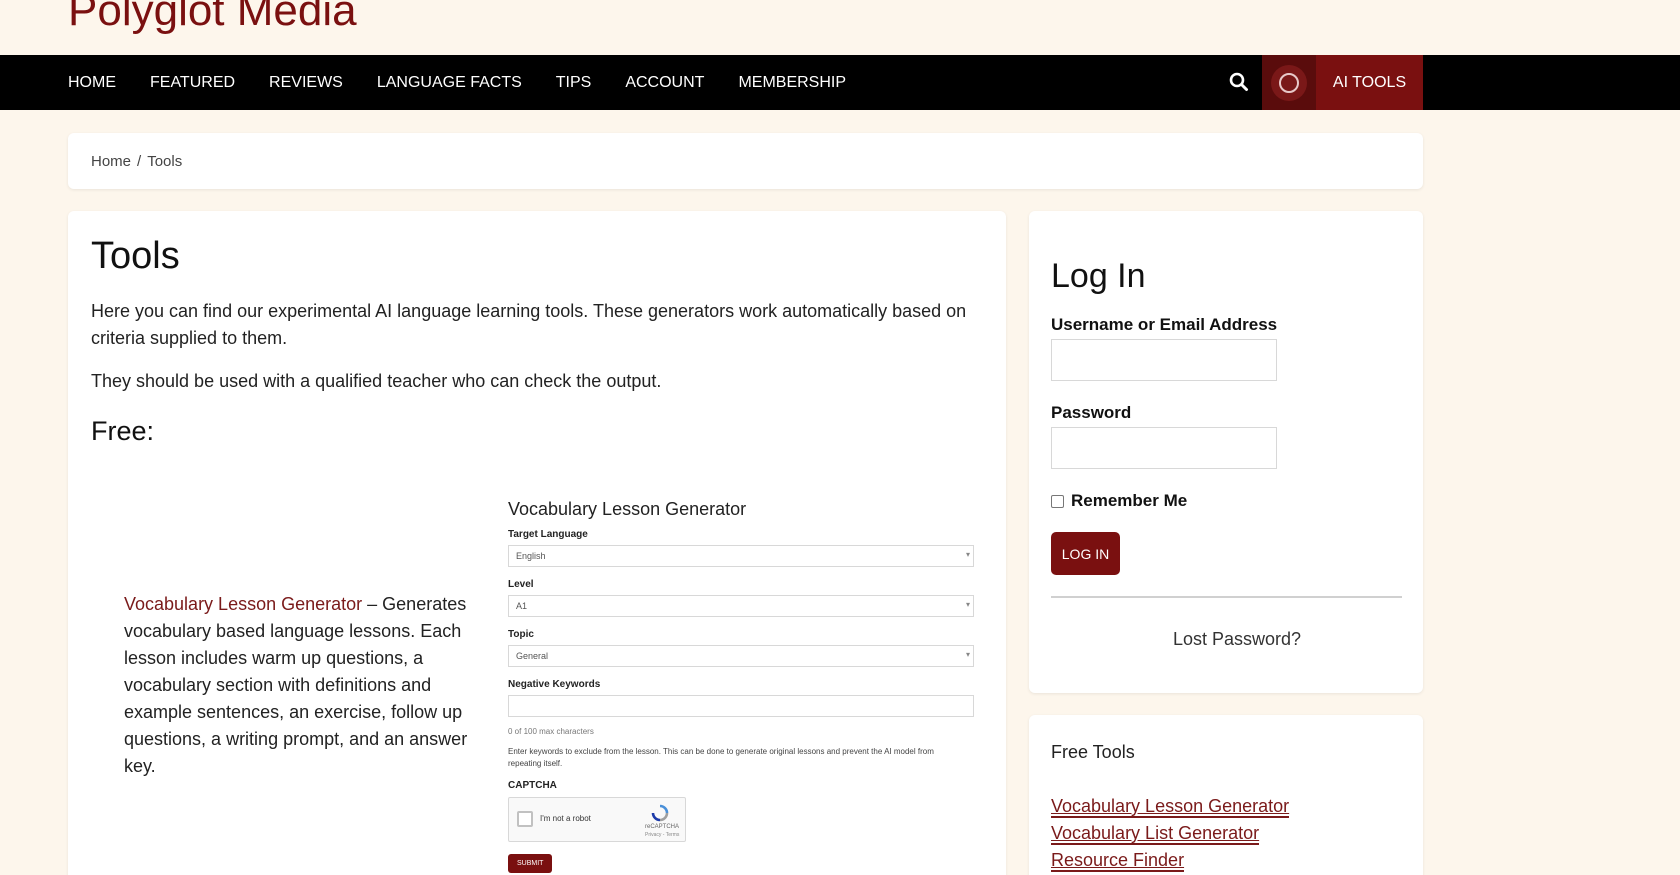 This screenshot has width=1680, height=875. I want to click on topic-select: General ▾, so click(741, 656).